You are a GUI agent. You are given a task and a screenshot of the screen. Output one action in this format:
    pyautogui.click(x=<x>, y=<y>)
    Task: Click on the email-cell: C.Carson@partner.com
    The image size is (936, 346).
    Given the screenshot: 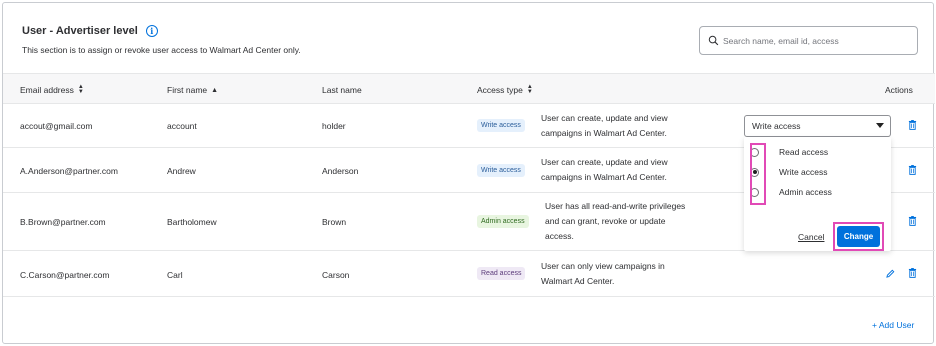 What is the action you would take?
    pyautogui.click(x=65, y=275)
    